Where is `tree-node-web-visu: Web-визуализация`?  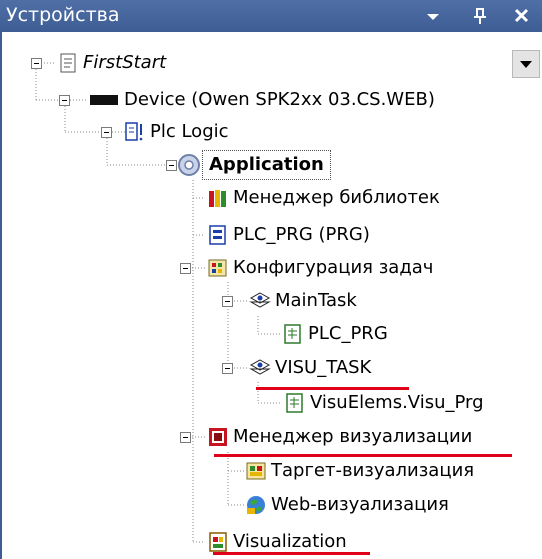
tree-node-web-visu: Web-визуализация is located at coordinates (347, 505).